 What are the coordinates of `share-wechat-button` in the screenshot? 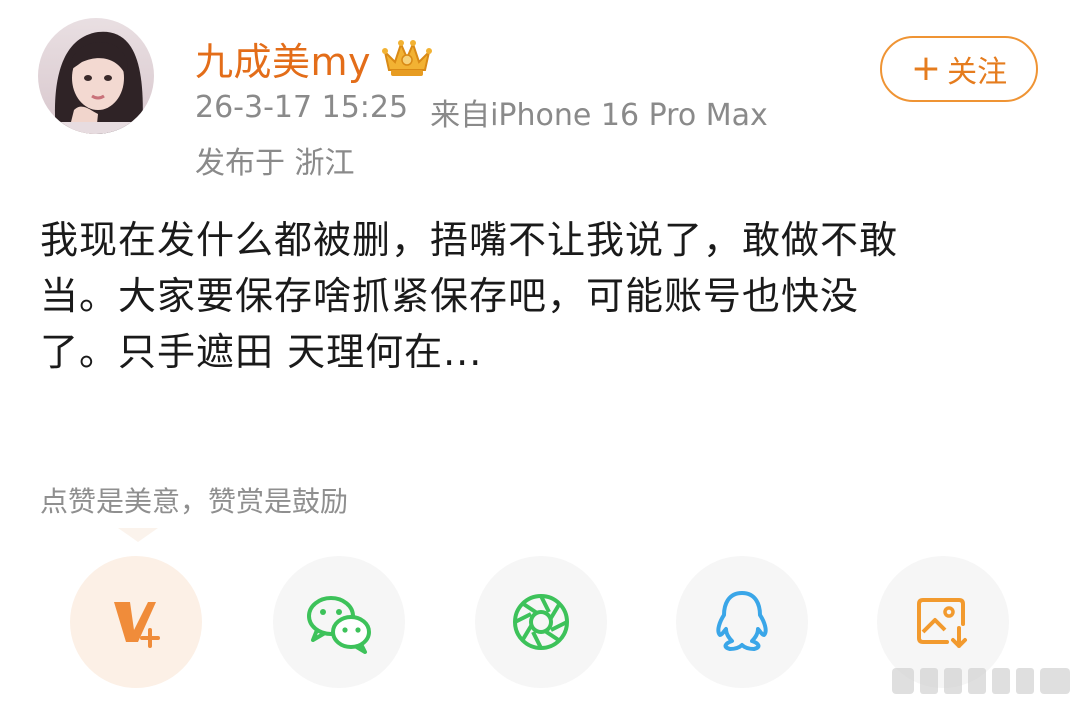 It's located at (339, 622).